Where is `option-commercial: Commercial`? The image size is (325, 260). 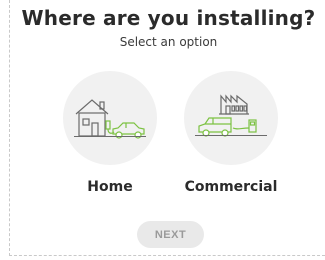
option-commercial: Commercial is located at coordinates (231, 133).